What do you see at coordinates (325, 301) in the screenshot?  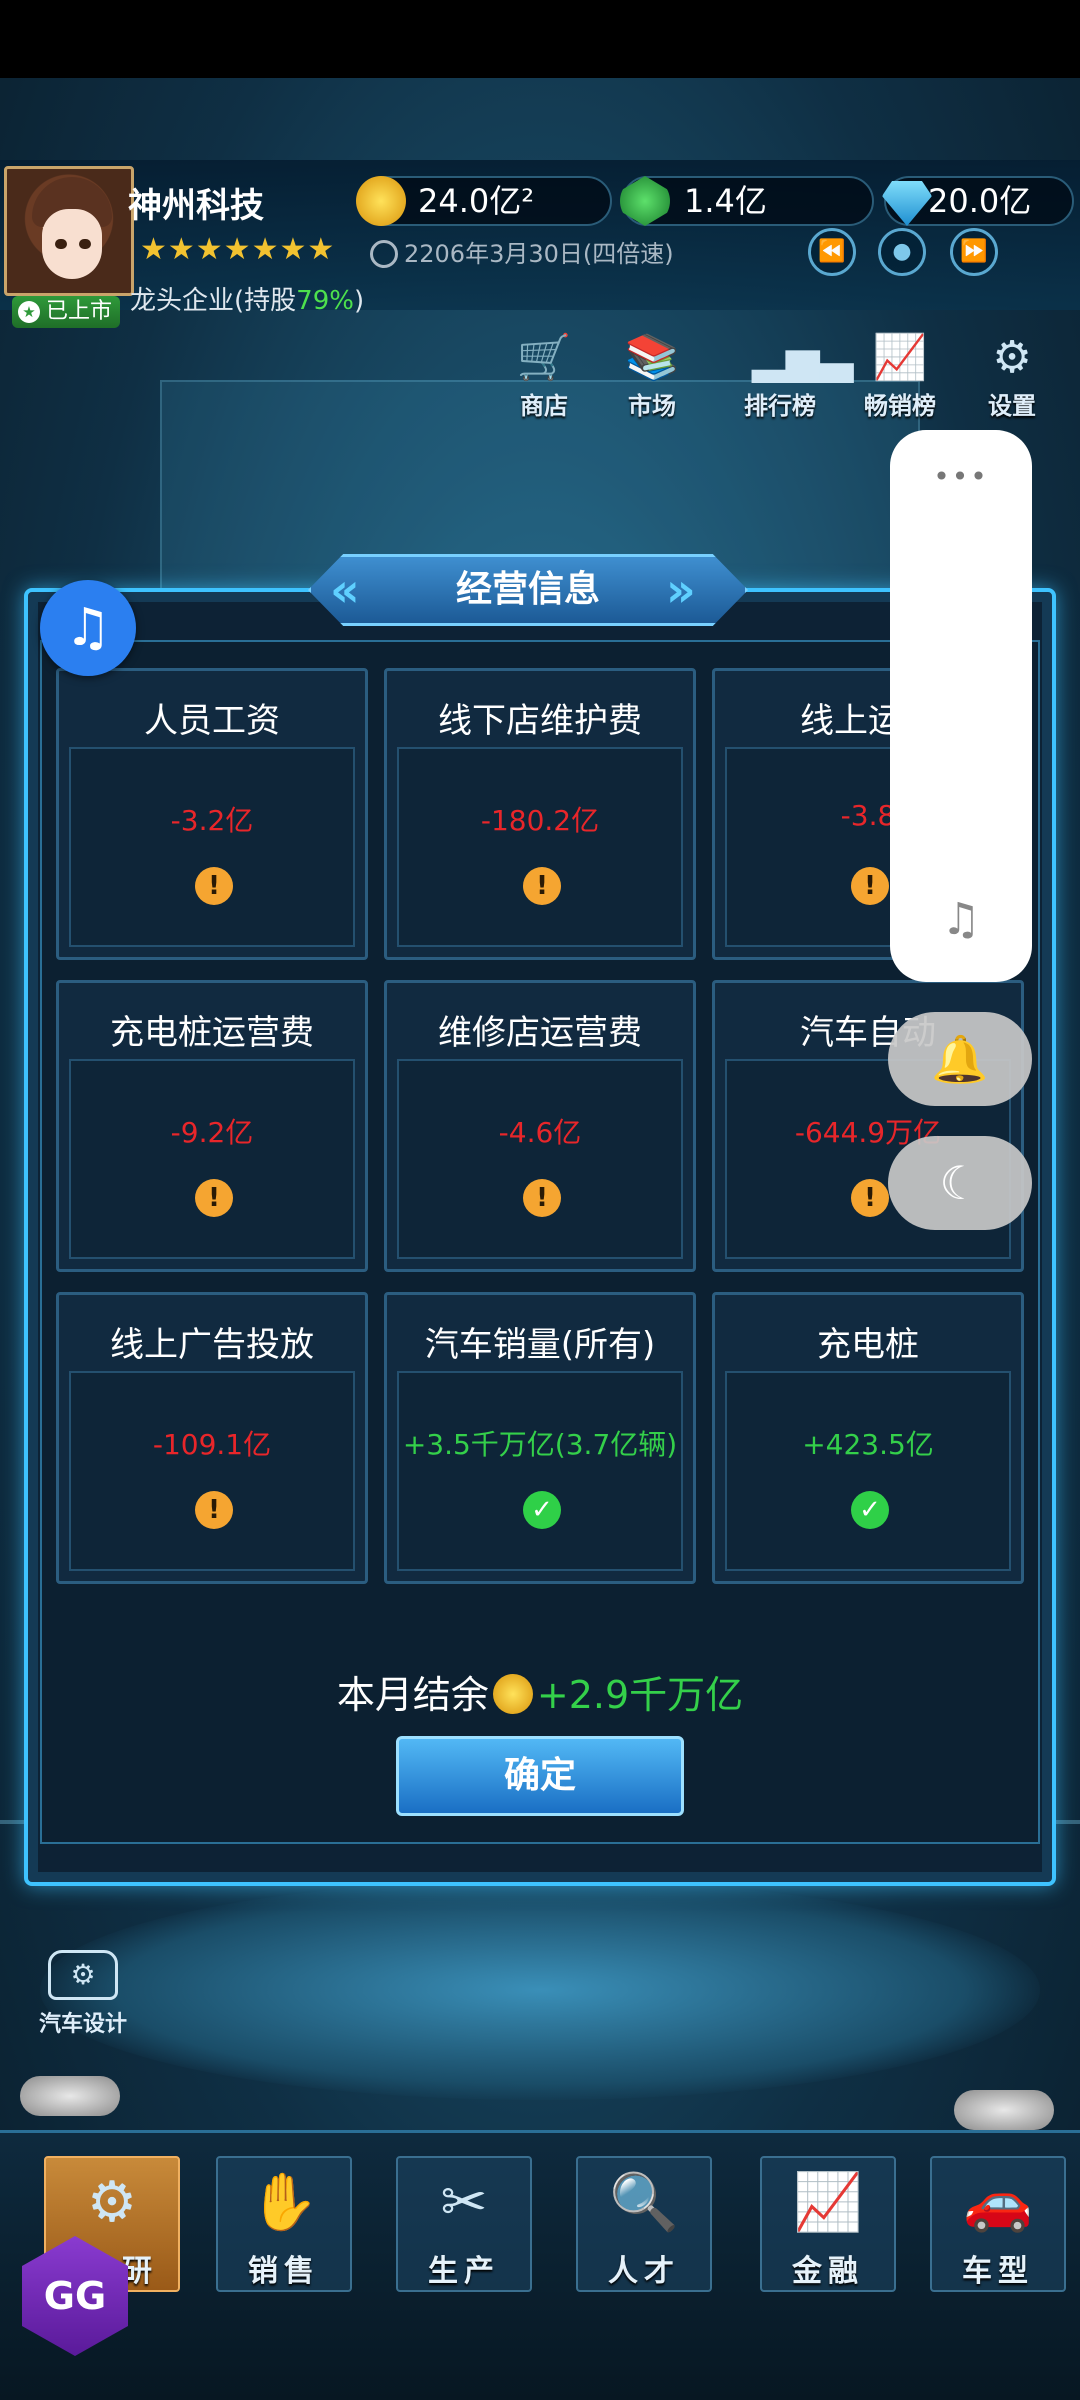 I see `share-percent: 79%` at bounding box center [325, 301].